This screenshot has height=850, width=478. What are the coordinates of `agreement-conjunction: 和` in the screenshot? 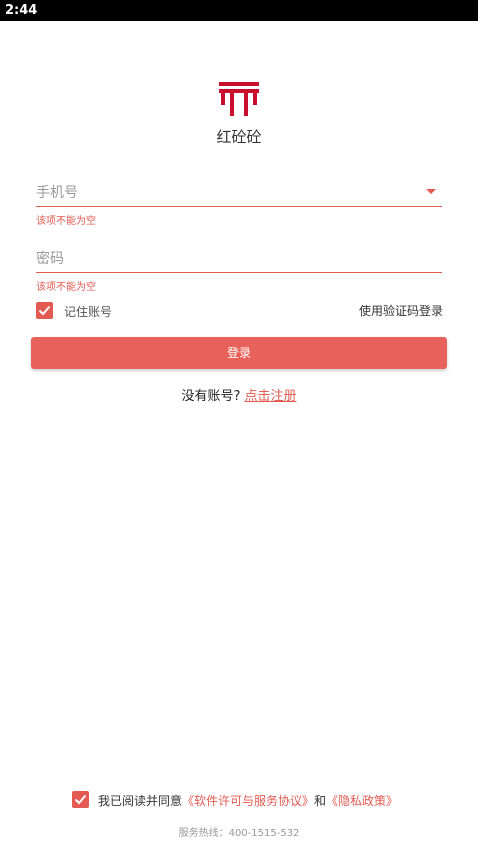 It's located at (320, 801).